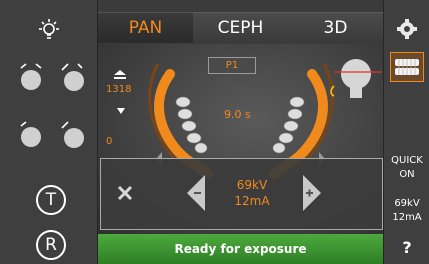 The image size is (429, 264). What do you see at coordinates (72, 137) in the screenshot?
I see `head-tilt-down-icon` at bounding box center [72, 137].